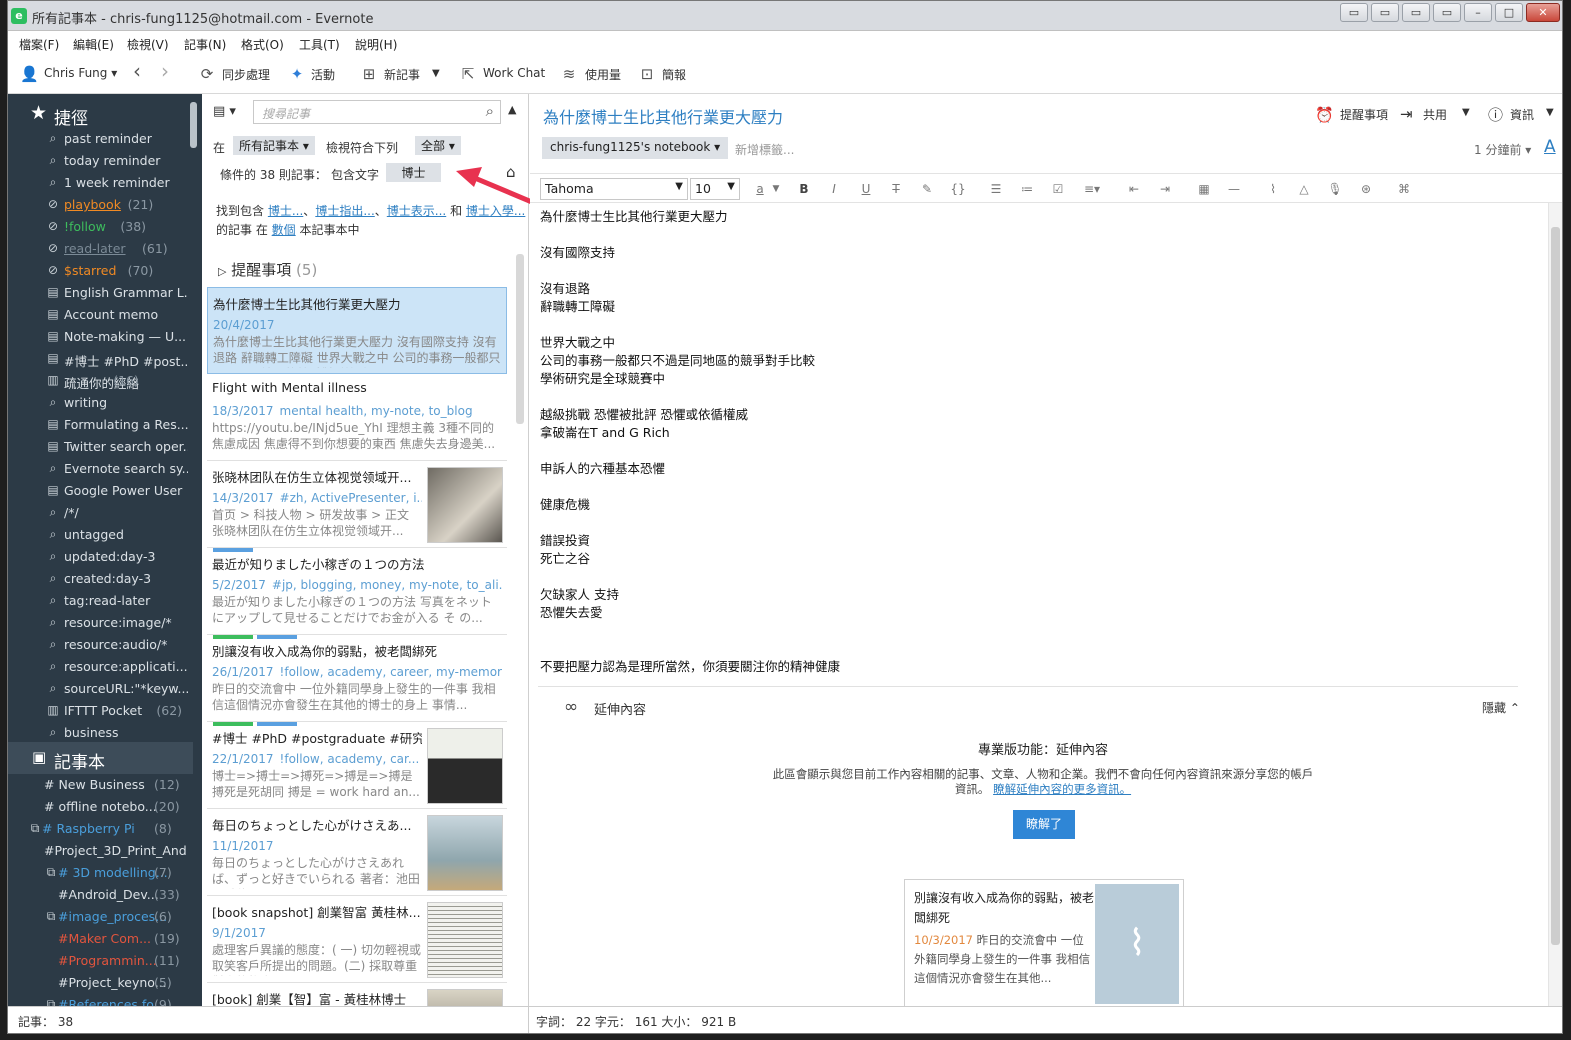 This screenshot has width=1571, height=1040. What do you see at coordinates (377, 112) in the screenshot?
I see `search-input: 搜尋記事 ⌕` at bounding box center [377, 112].